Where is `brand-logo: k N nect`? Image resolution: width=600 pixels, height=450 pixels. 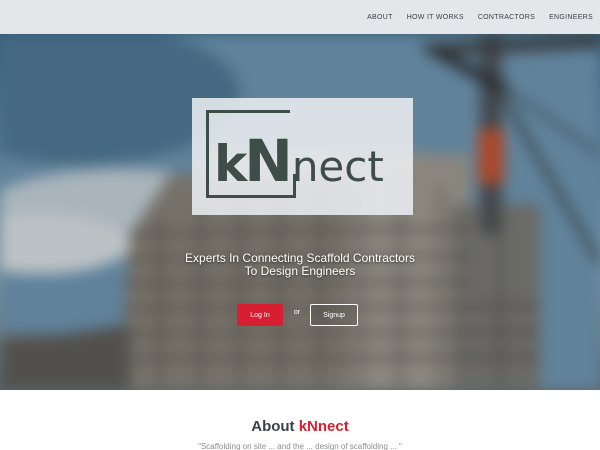
brand-logo: k N nect is located at coordinates (302, 156).